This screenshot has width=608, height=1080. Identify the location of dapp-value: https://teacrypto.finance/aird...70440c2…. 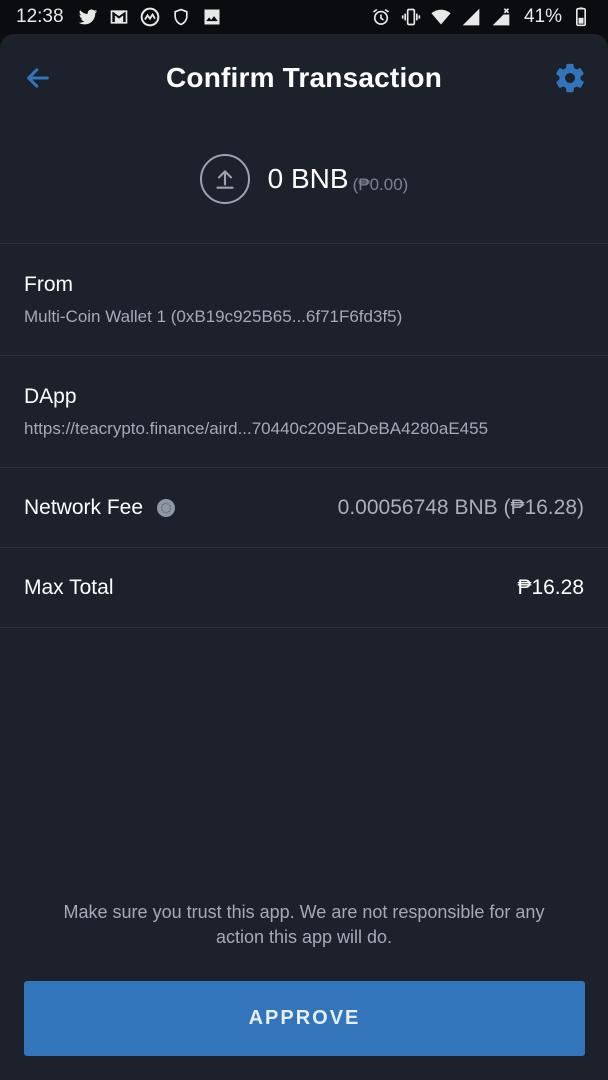
(256, 428).